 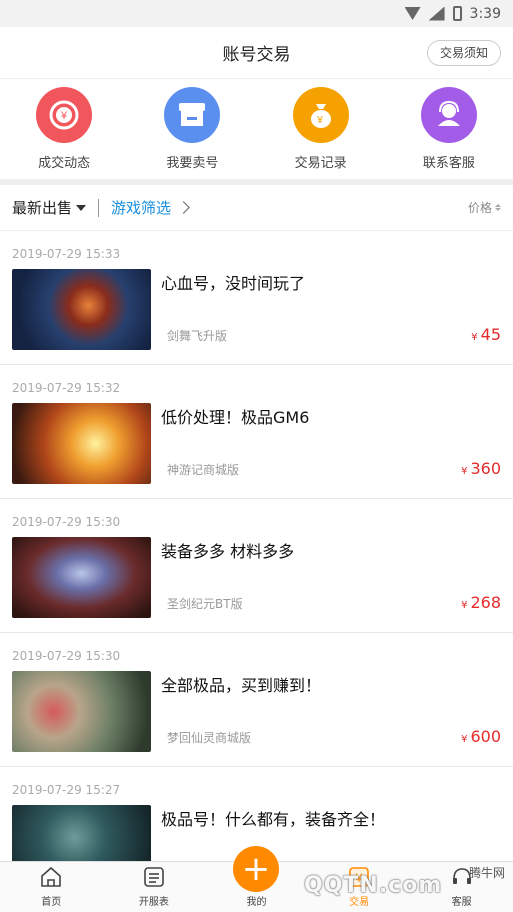 What do you see at coordinates (461, 876) in the screenshot?
I see `headset-icon` at bounding box center [461, 876].